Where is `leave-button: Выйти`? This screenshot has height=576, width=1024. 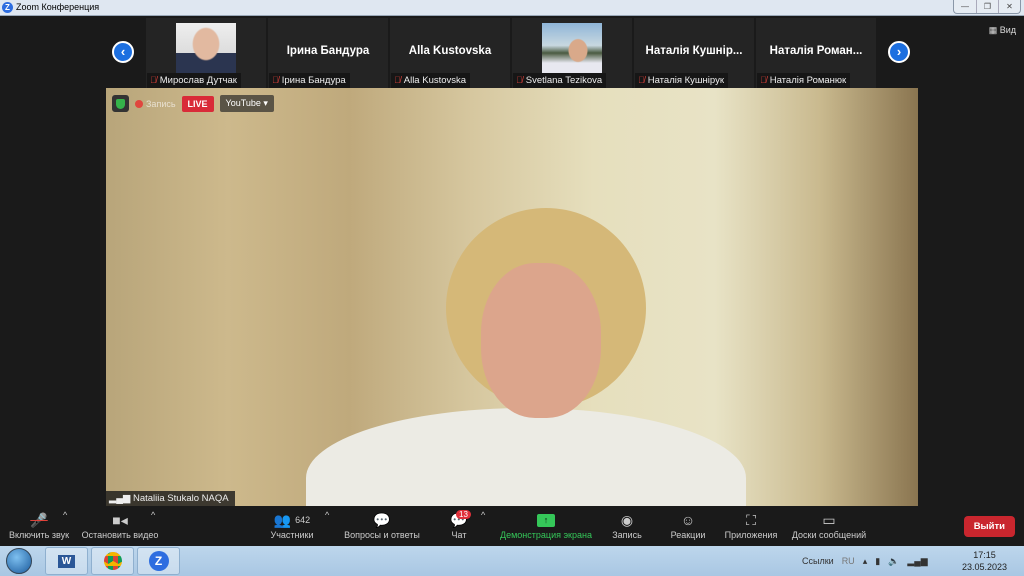 leave-button: Выйти is located at coordinates (989, 526).